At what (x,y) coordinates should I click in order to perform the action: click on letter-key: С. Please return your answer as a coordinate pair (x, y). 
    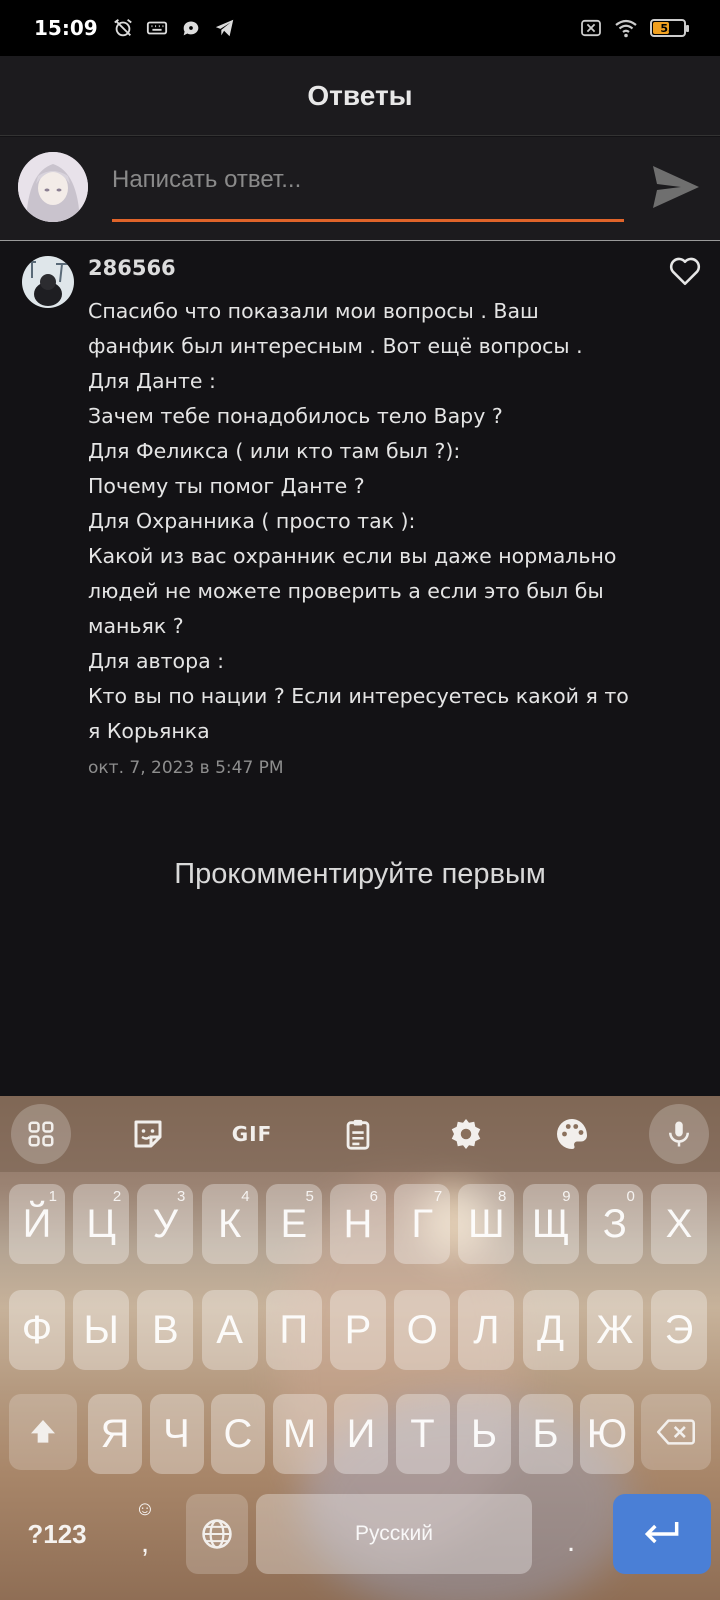
    Looking at the image, I should click on (238, 1434).